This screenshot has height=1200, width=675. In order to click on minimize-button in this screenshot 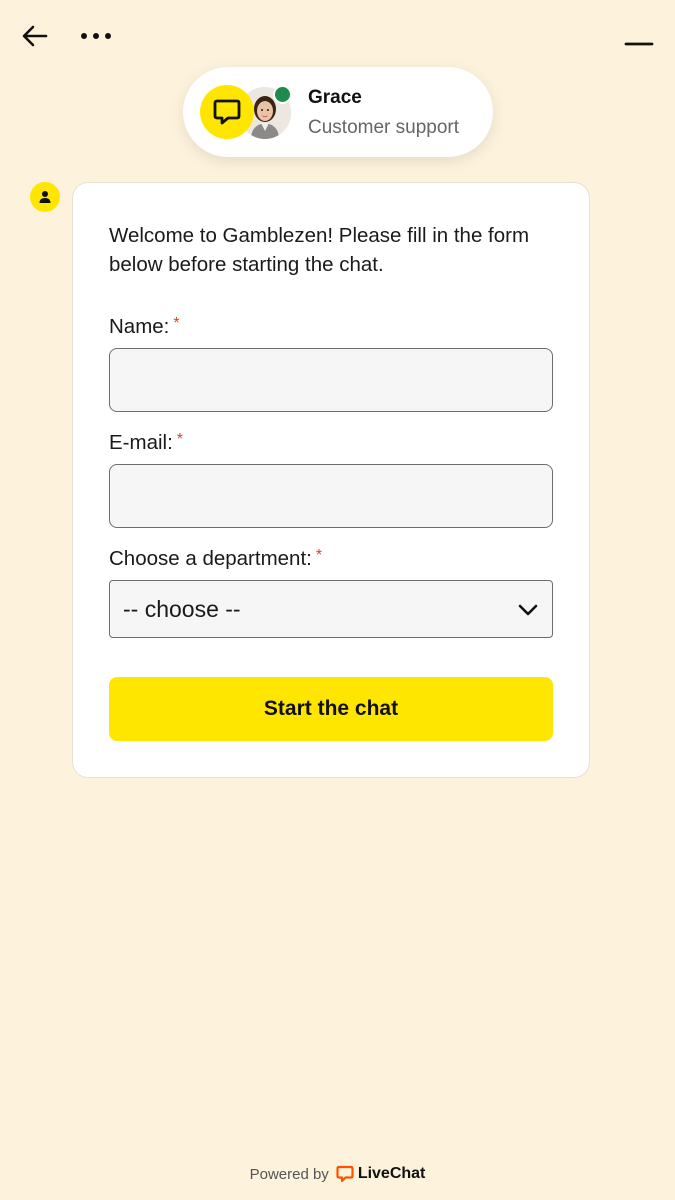, I will do `click(639, 44)`.